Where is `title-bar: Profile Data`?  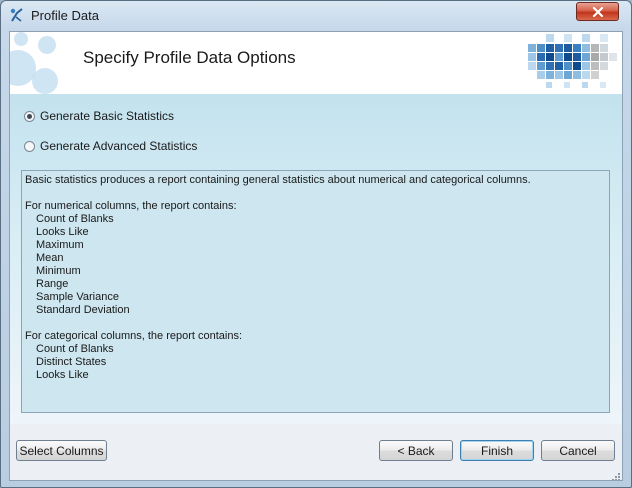 title-bar: Profile Data is located at coordinates (316, 16).